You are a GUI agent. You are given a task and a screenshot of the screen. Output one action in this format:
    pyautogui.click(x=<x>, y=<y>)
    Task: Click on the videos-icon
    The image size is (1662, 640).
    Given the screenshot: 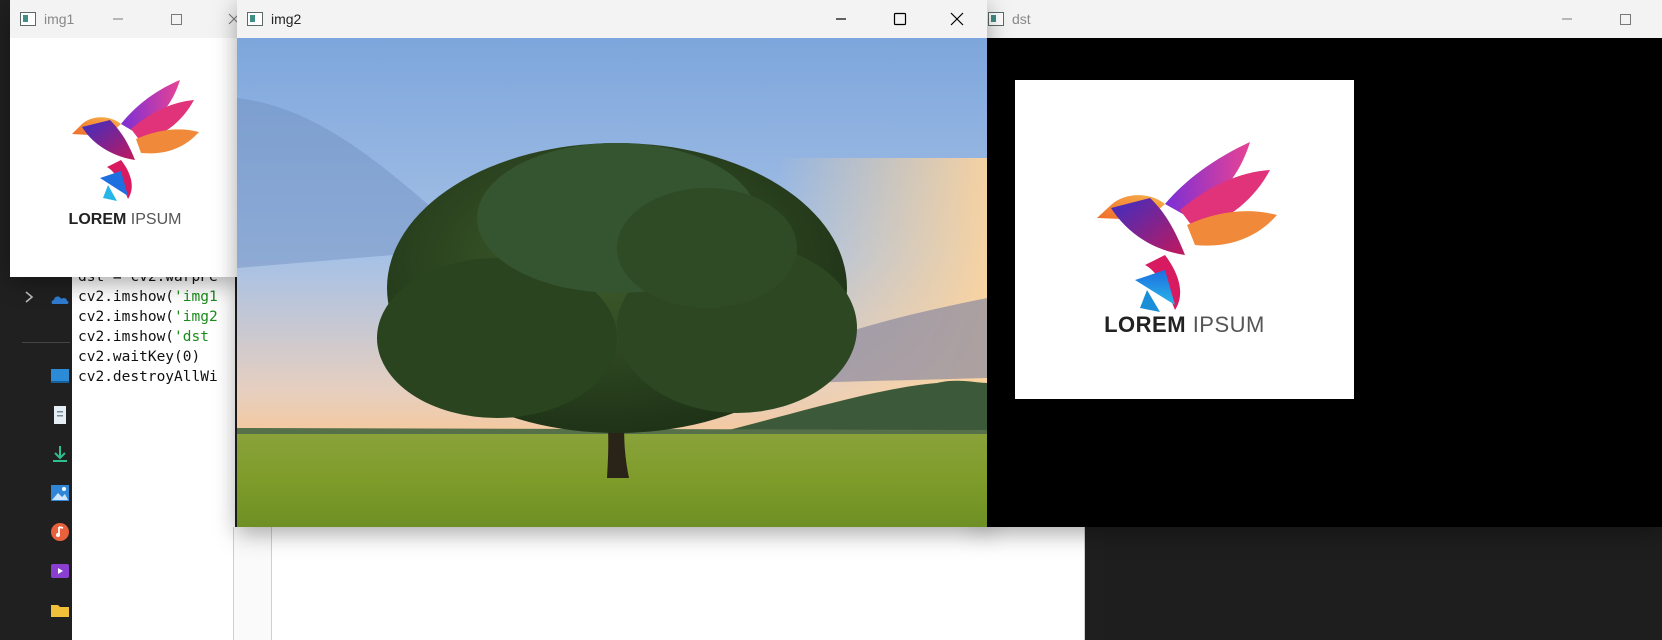 What is the action you would take?
    pyautogui.click(x=60, y=571)
    